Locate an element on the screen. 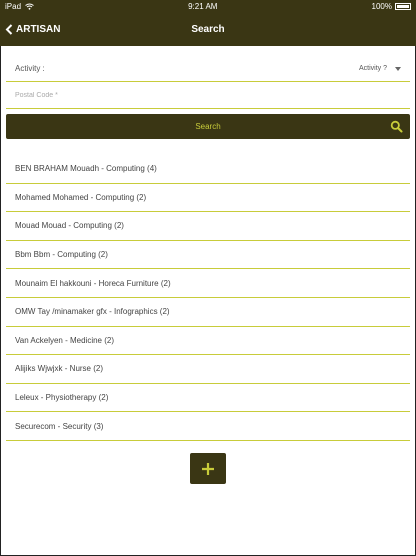 This screenshot has height=556, width=416. postal-code-input is located at coordinates (208, 95).